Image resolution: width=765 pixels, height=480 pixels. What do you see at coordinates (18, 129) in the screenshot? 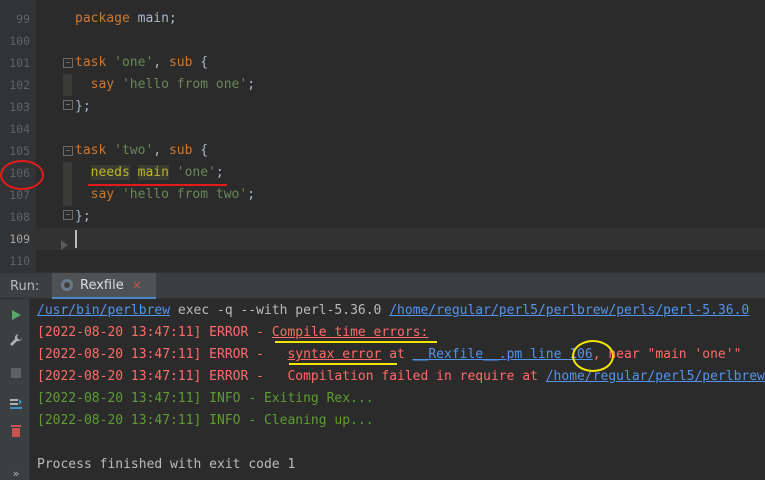
I see `line-number: 104` at bounding box center [18, 129].